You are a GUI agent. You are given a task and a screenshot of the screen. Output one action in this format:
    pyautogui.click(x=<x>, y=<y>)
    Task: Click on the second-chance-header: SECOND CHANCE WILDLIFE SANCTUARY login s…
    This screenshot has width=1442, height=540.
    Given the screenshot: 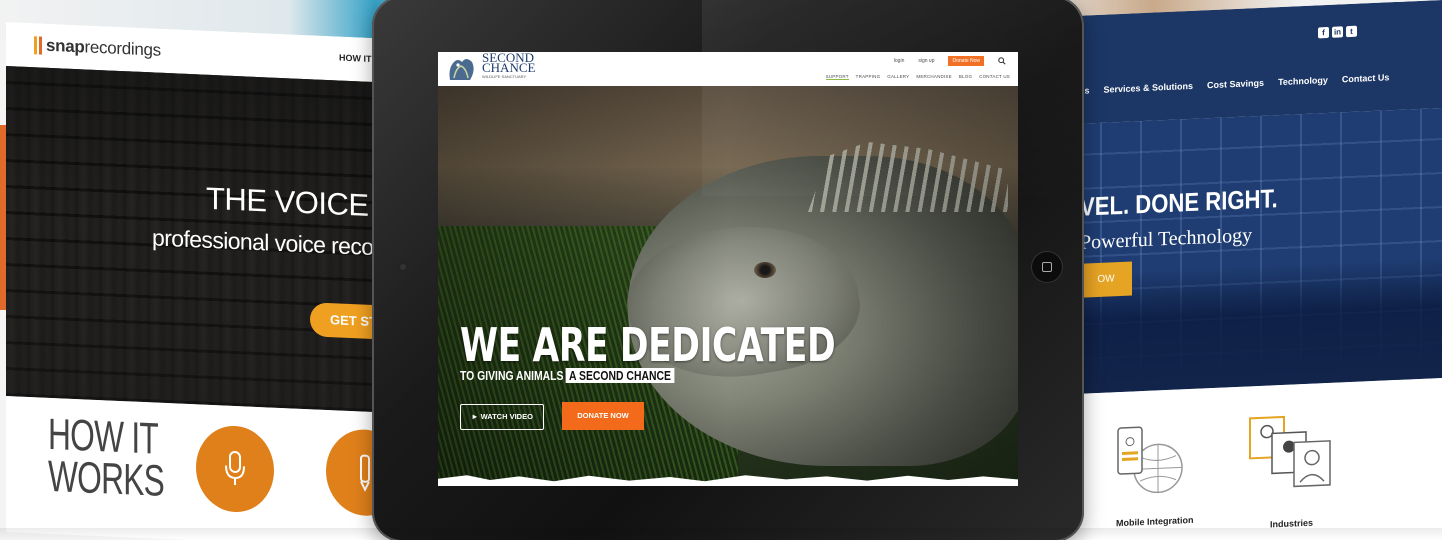 What is the action you would take?
    pyautogui.click(x=728, y=69)
    